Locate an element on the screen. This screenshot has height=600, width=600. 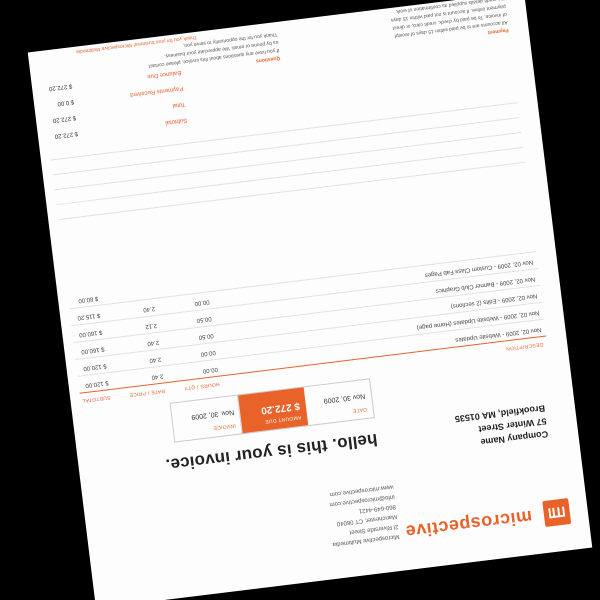
row-amount: $ 80.00 is located at coordinates (88, 299).